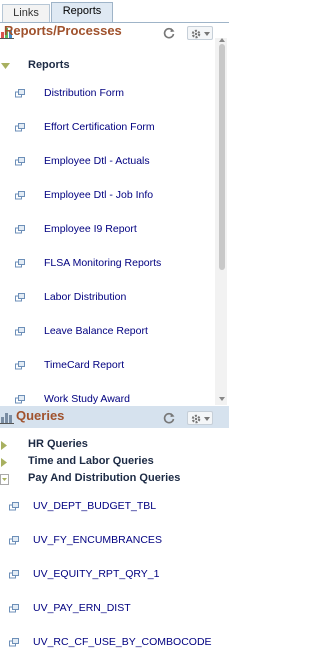  I want to click on queries-settings-button, so click(200, 418).